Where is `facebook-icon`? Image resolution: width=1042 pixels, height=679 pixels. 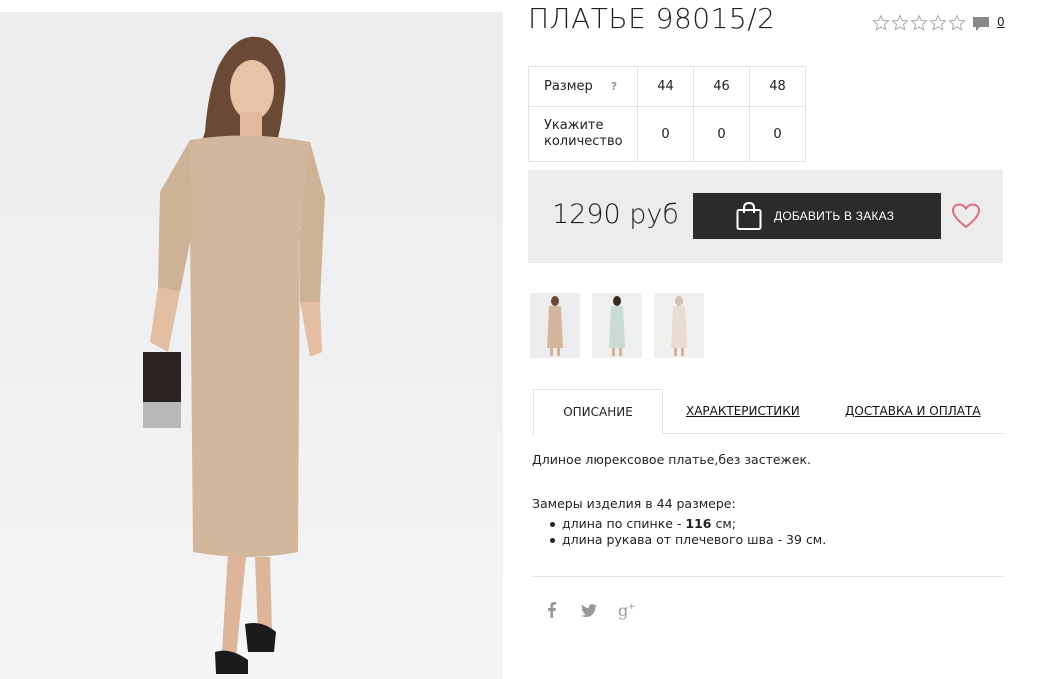
facebook-icon is located at coordinates (552, 610).